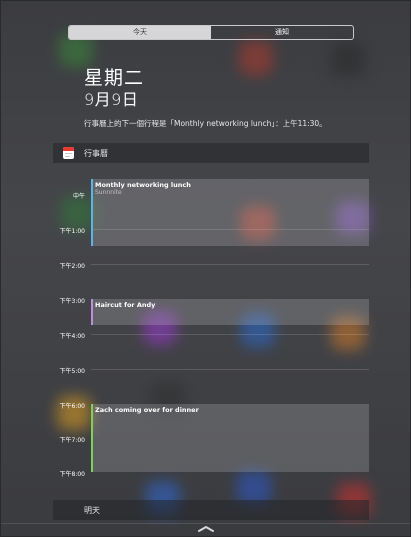 The height and width of the screenshot is (537, 411). What do you see at coordinates (72, 231) in the screenshot?
I see `hour-label: 下午1:00` at bounding box center [72, 231].